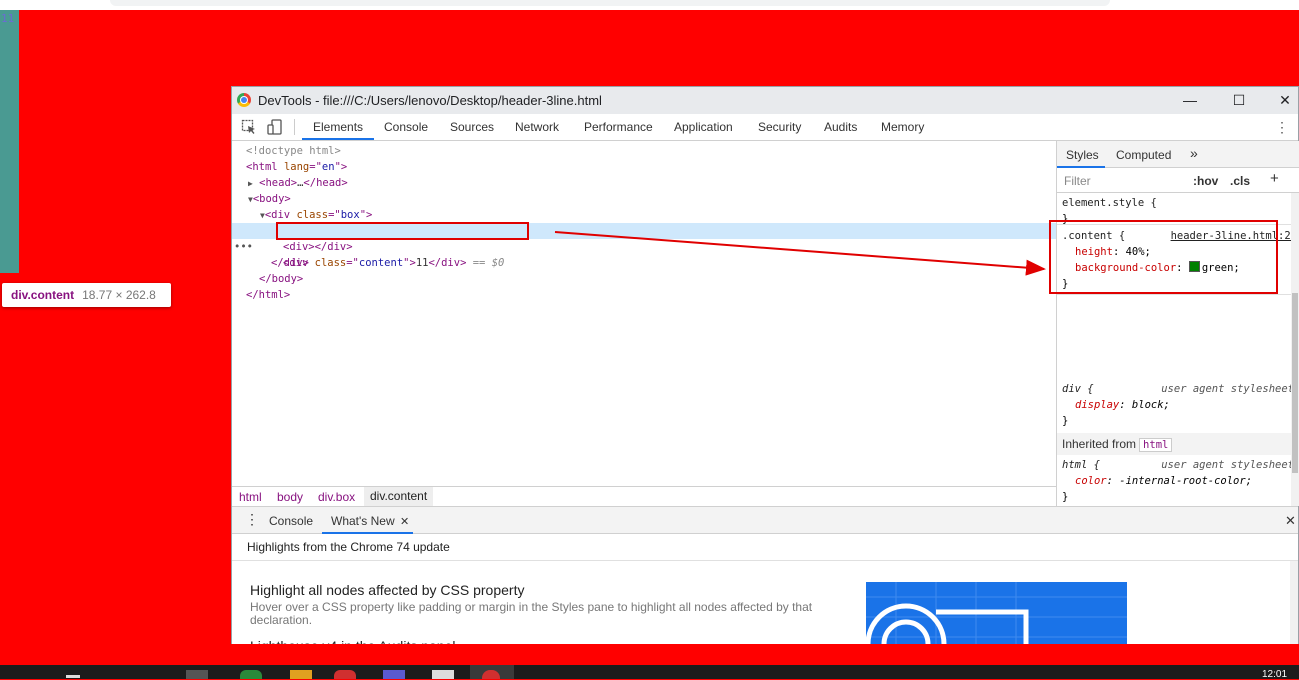 This screenshot has height=680, width=1299. Describe the element at coordinates (491, 674) in the screenshot. I see `chrome-taskbar-icon` at that location.